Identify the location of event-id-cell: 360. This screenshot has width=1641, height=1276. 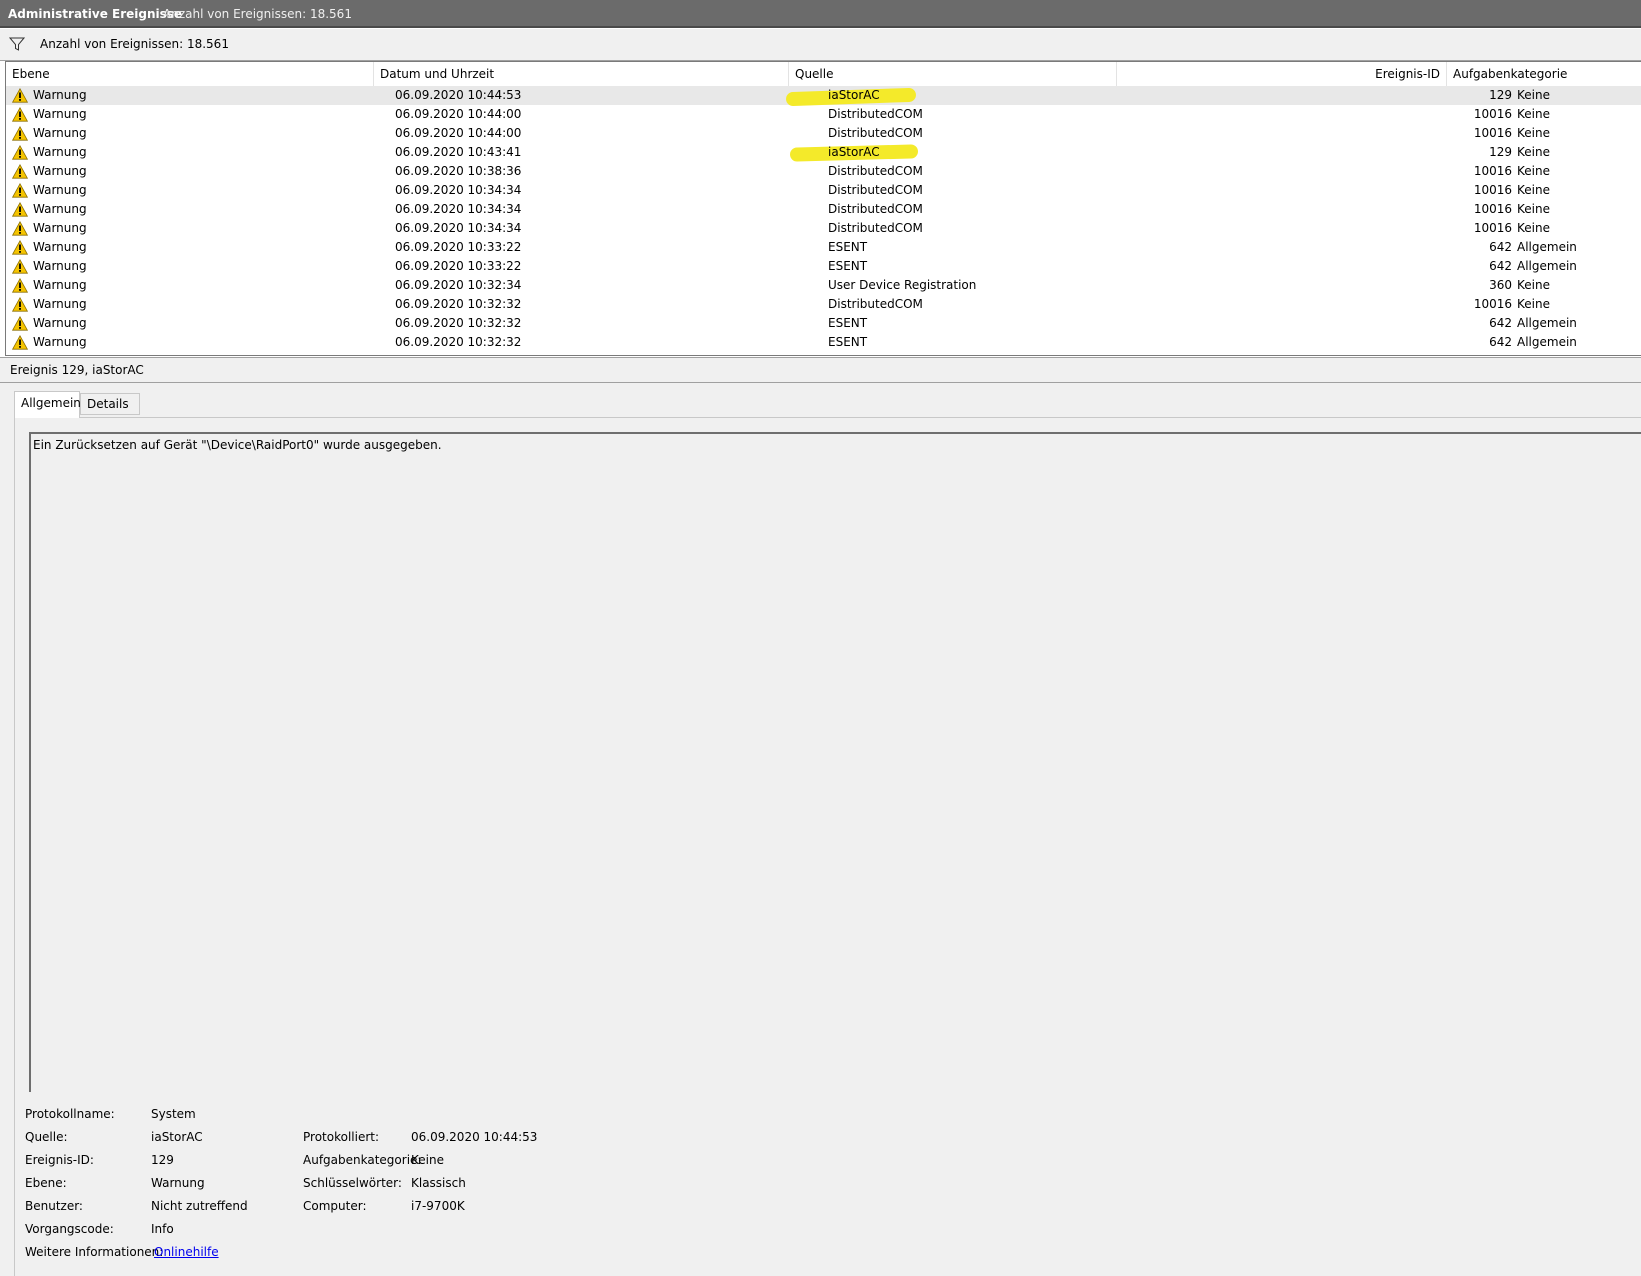
(1500, 285).